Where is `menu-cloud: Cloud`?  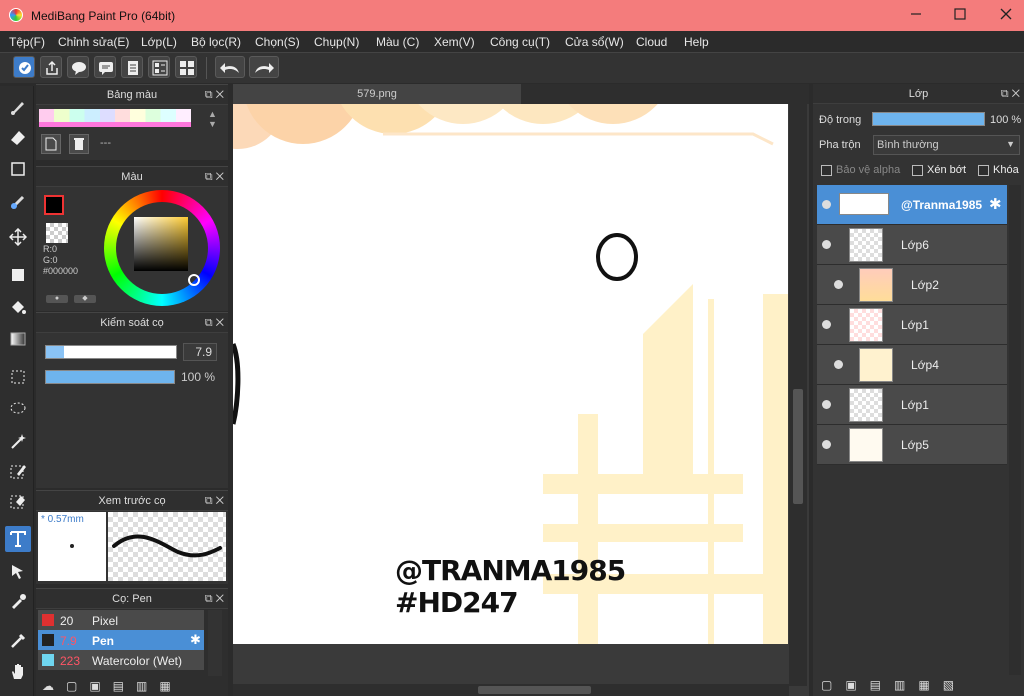 menu-cloud: Cloud is located at coordinates (651, 42).